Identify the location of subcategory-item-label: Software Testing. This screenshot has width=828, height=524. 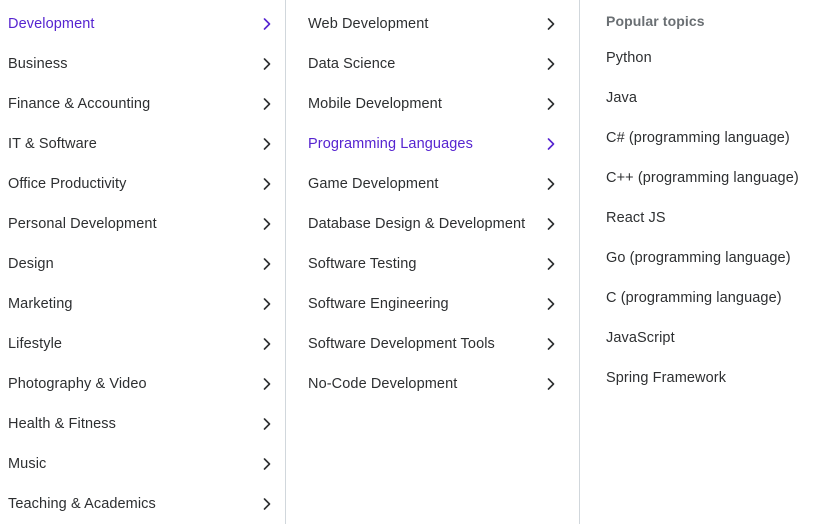
(362, 263).